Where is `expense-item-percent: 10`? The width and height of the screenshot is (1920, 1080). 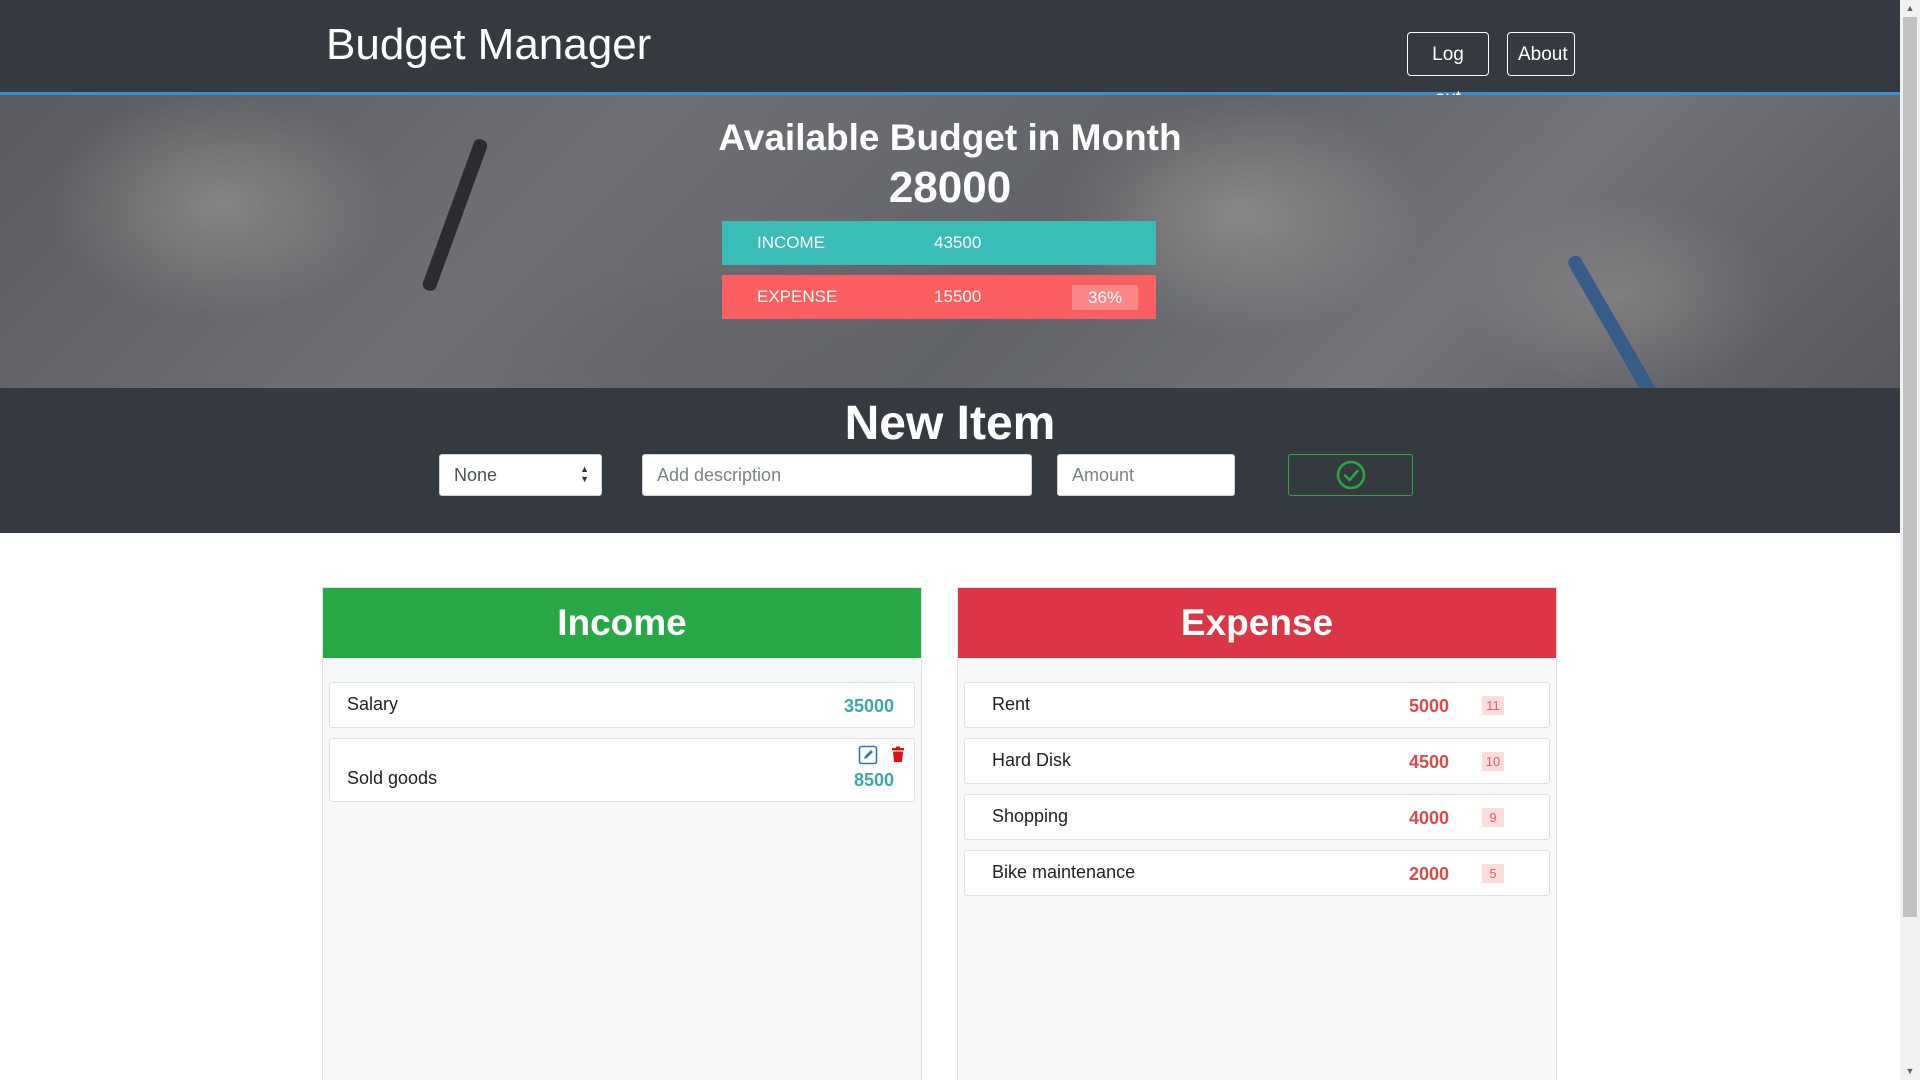 expense-item-percent: 10 is located at coordinates (1493, 761).